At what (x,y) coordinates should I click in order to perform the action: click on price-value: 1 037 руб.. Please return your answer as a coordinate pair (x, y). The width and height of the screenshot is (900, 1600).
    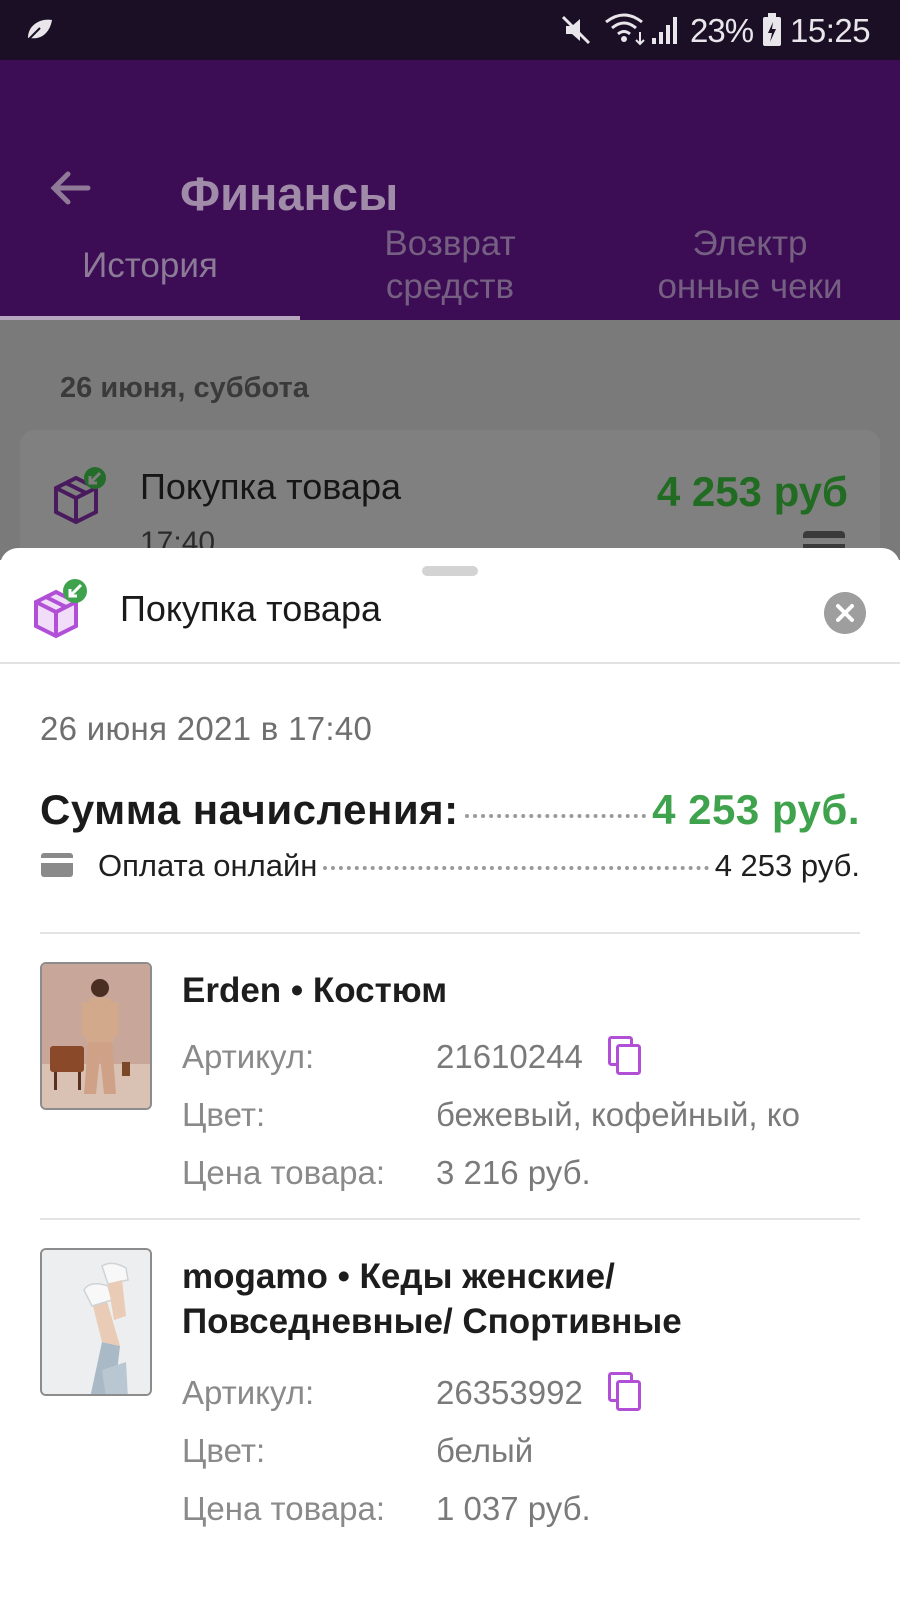
    Looking at the image, I should click on (513, 1508).